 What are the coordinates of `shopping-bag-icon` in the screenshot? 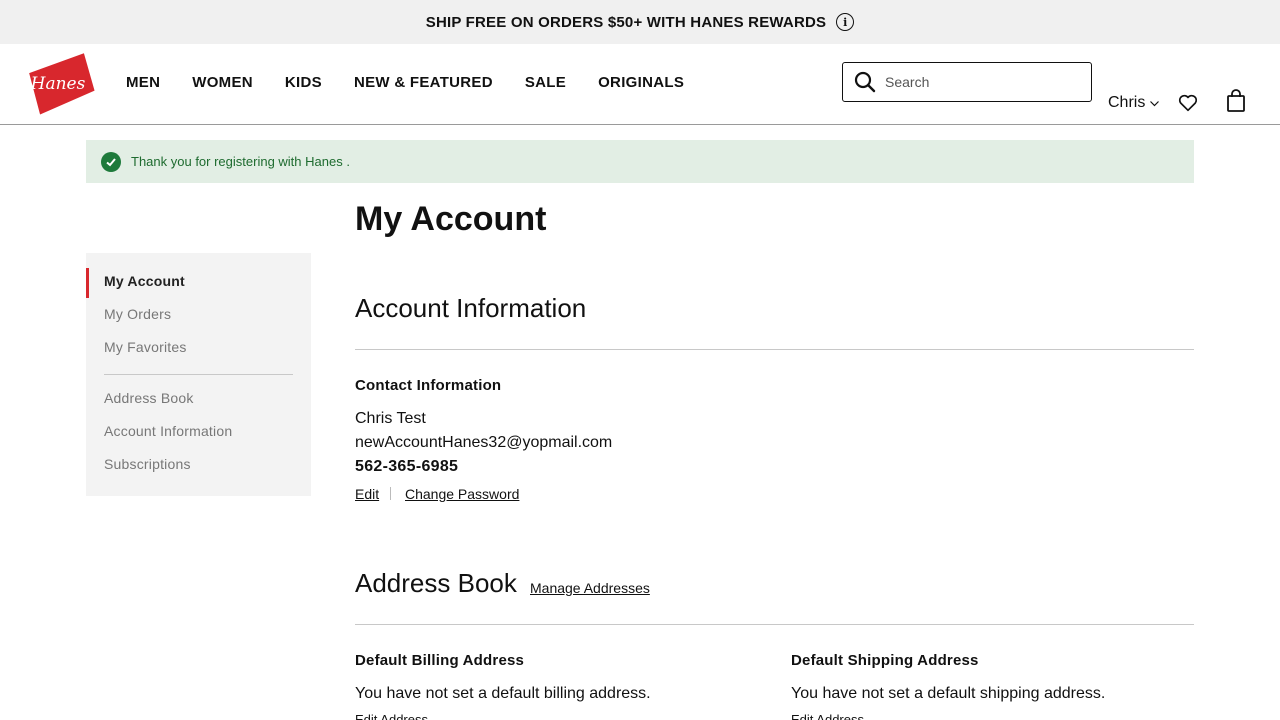 It's located at (1236, 101).